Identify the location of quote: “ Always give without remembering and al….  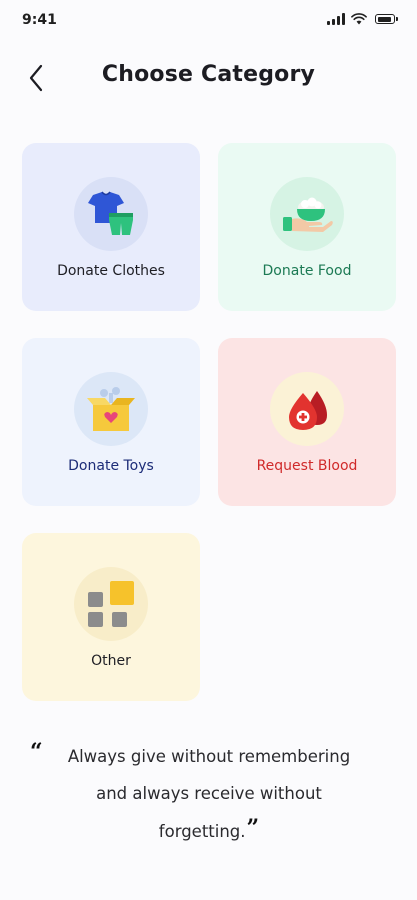
(209, 794).